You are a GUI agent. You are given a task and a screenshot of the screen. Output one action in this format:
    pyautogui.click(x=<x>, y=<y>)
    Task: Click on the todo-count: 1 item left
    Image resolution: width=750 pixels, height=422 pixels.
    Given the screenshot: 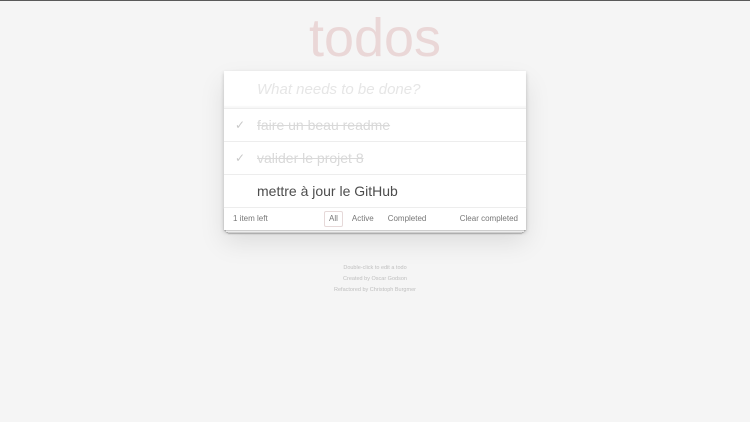 What is the action you would take?
    pyautogui.click(x=250, y=218)
    